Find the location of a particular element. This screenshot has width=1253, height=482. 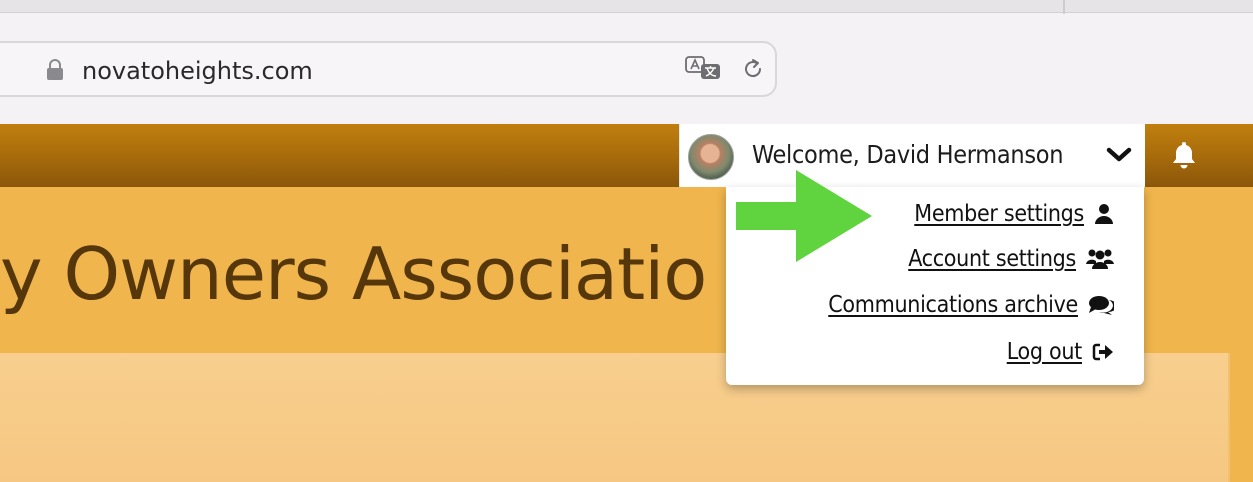

lock-icon is located at coordinates (55, 69).